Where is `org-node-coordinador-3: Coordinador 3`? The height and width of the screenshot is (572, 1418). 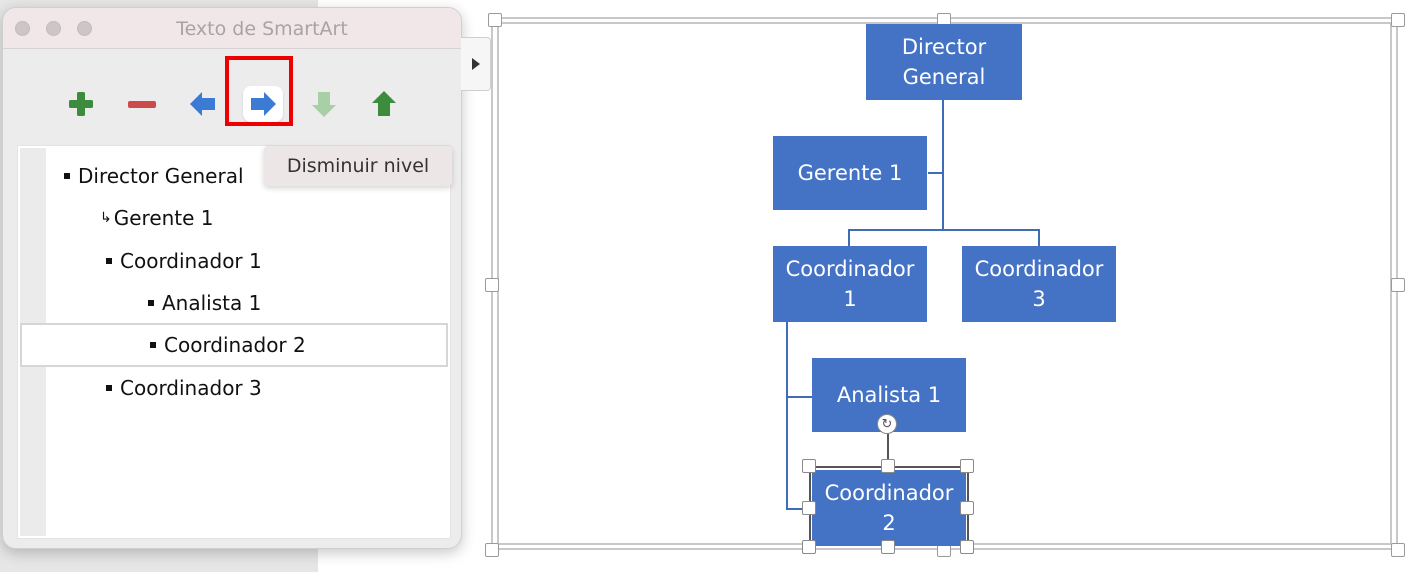
org-node-coordinador-3: Coordinador 3 is located at coordinates (1039, 284).